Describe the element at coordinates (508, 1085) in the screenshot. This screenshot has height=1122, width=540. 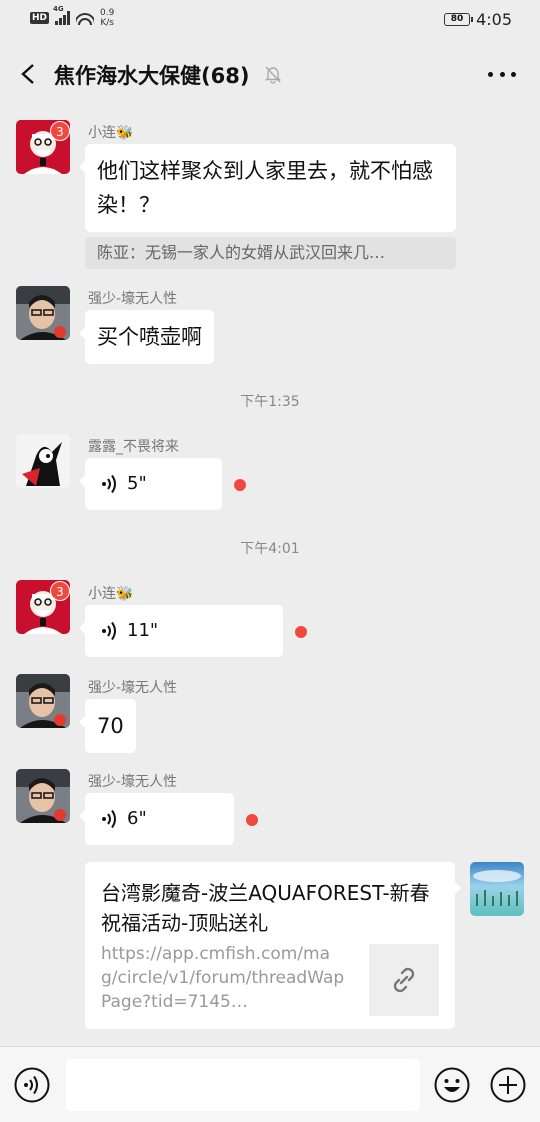
I see `plus-icon` at that location.